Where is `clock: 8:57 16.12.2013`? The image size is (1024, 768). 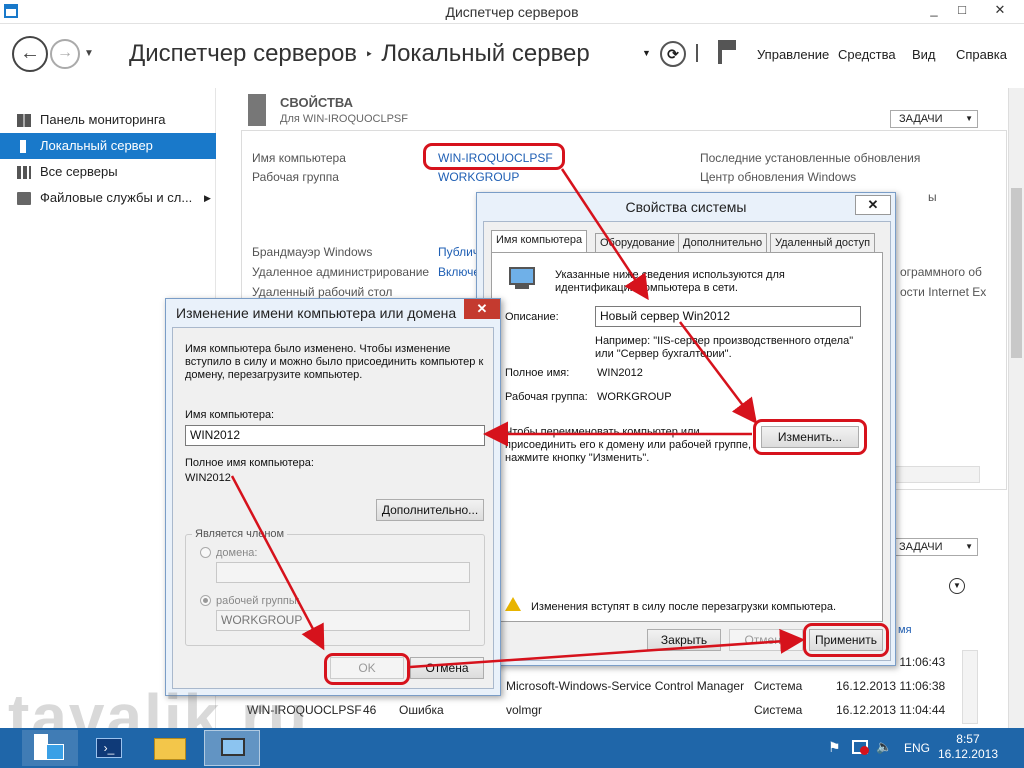
clock: 8:57 16.12.2013 is located at coordinates (968, 747).